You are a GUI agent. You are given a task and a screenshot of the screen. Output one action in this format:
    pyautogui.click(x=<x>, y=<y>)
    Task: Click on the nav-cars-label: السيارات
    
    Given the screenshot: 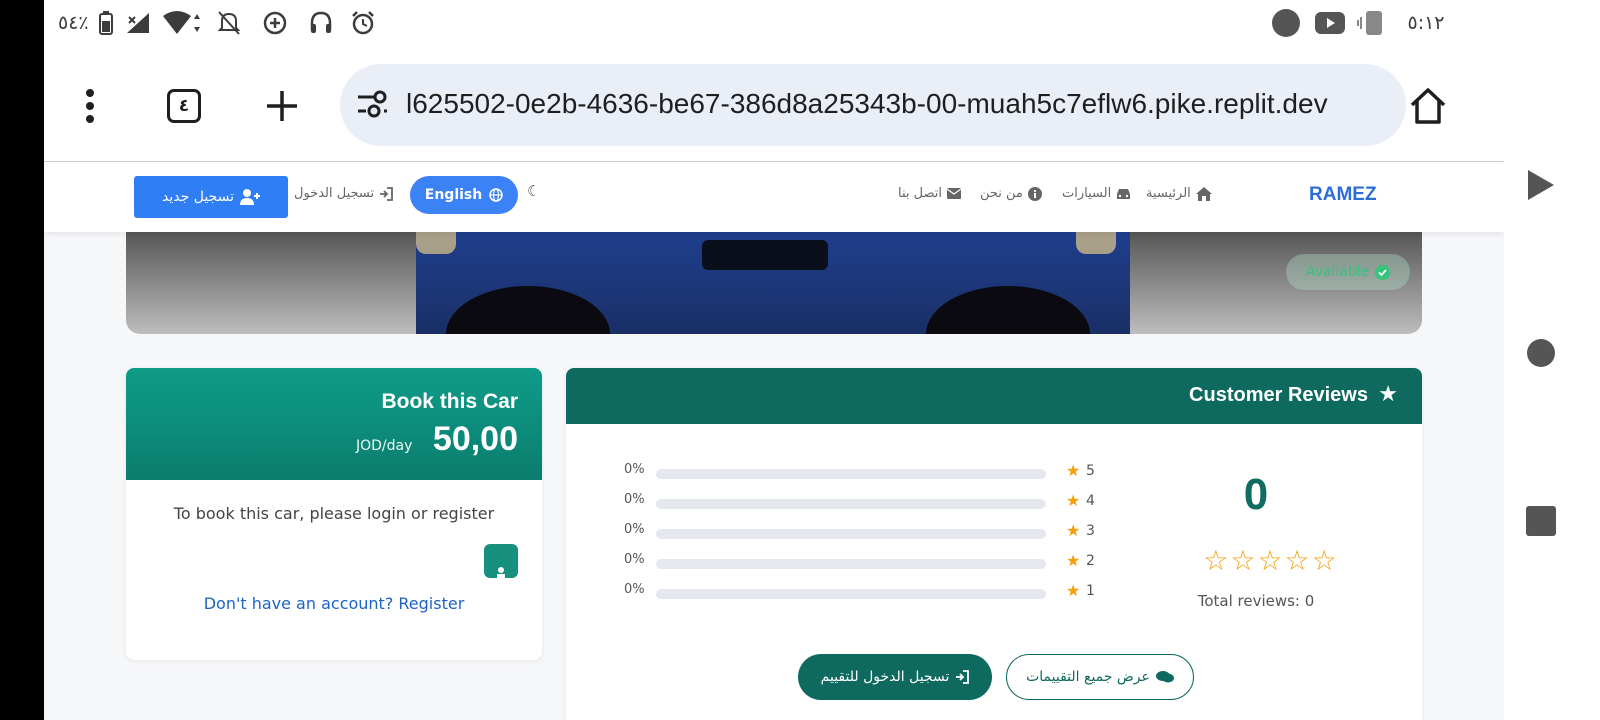 What is the action you would take?
    pyautogui.click(x=1087, y=193)
    